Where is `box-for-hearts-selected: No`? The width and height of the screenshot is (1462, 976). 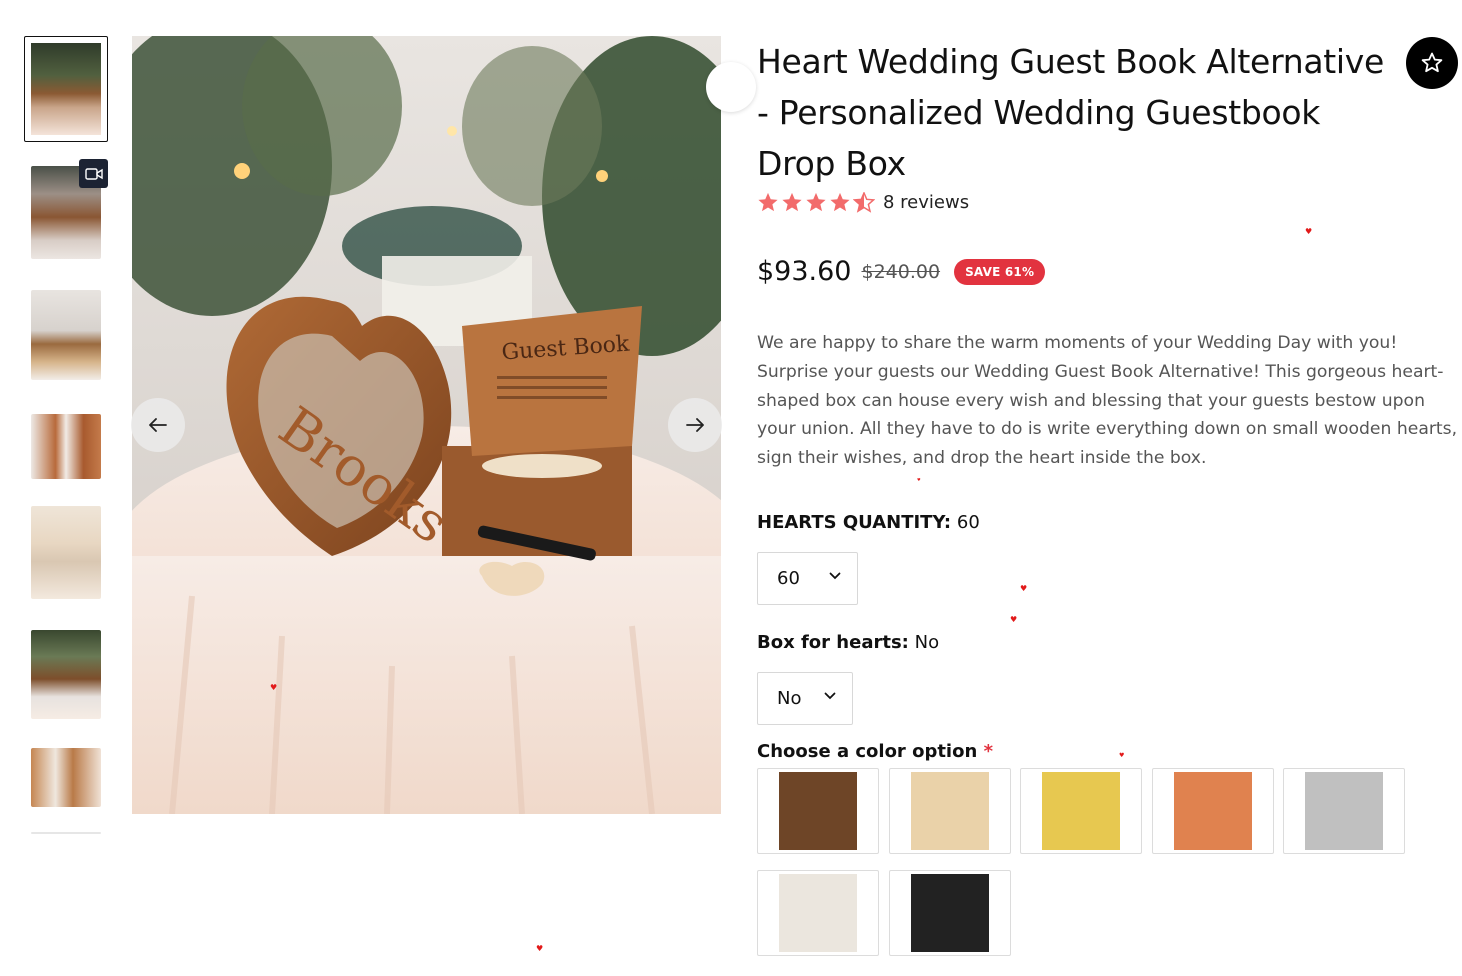
box-for-hearts-selected: No is located at coordinates (789, 698).